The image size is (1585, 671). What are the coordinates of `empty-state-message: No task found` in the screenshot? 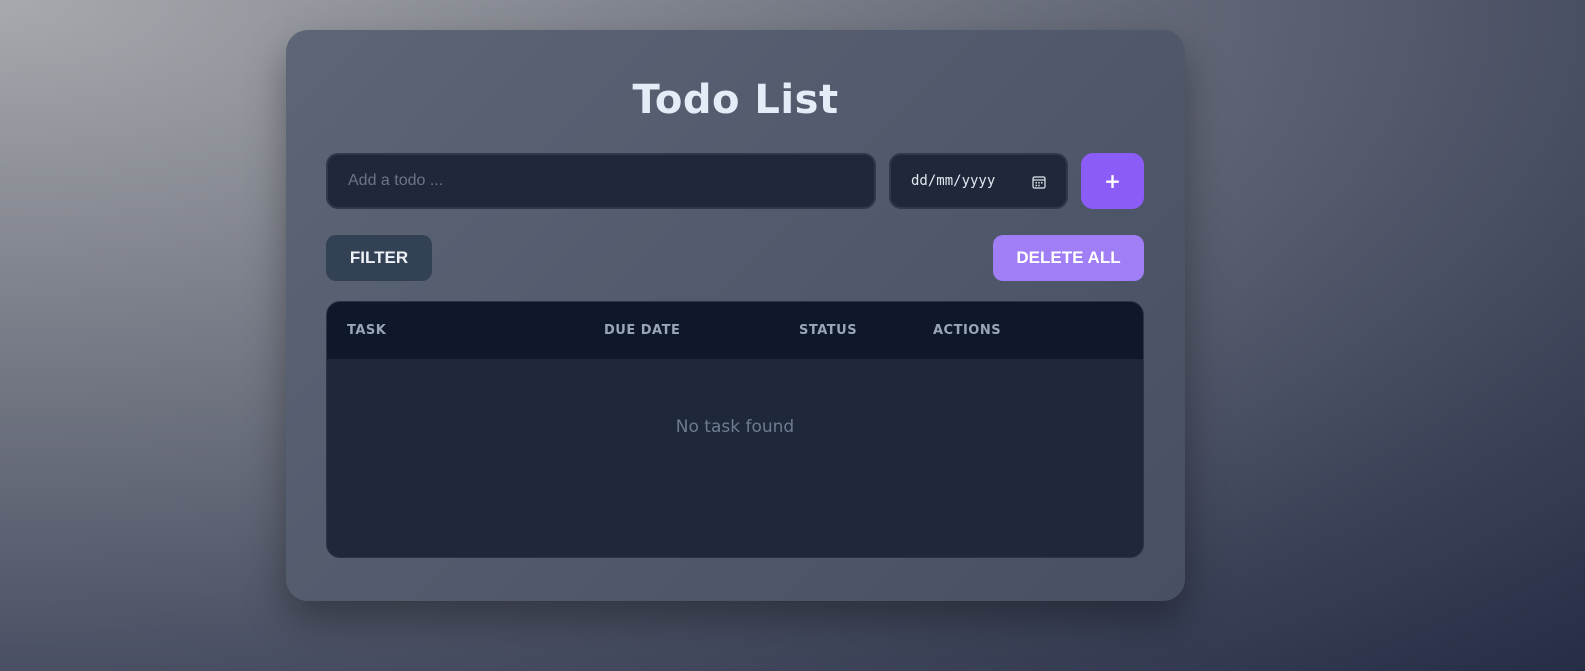 It's located at (735, 427).